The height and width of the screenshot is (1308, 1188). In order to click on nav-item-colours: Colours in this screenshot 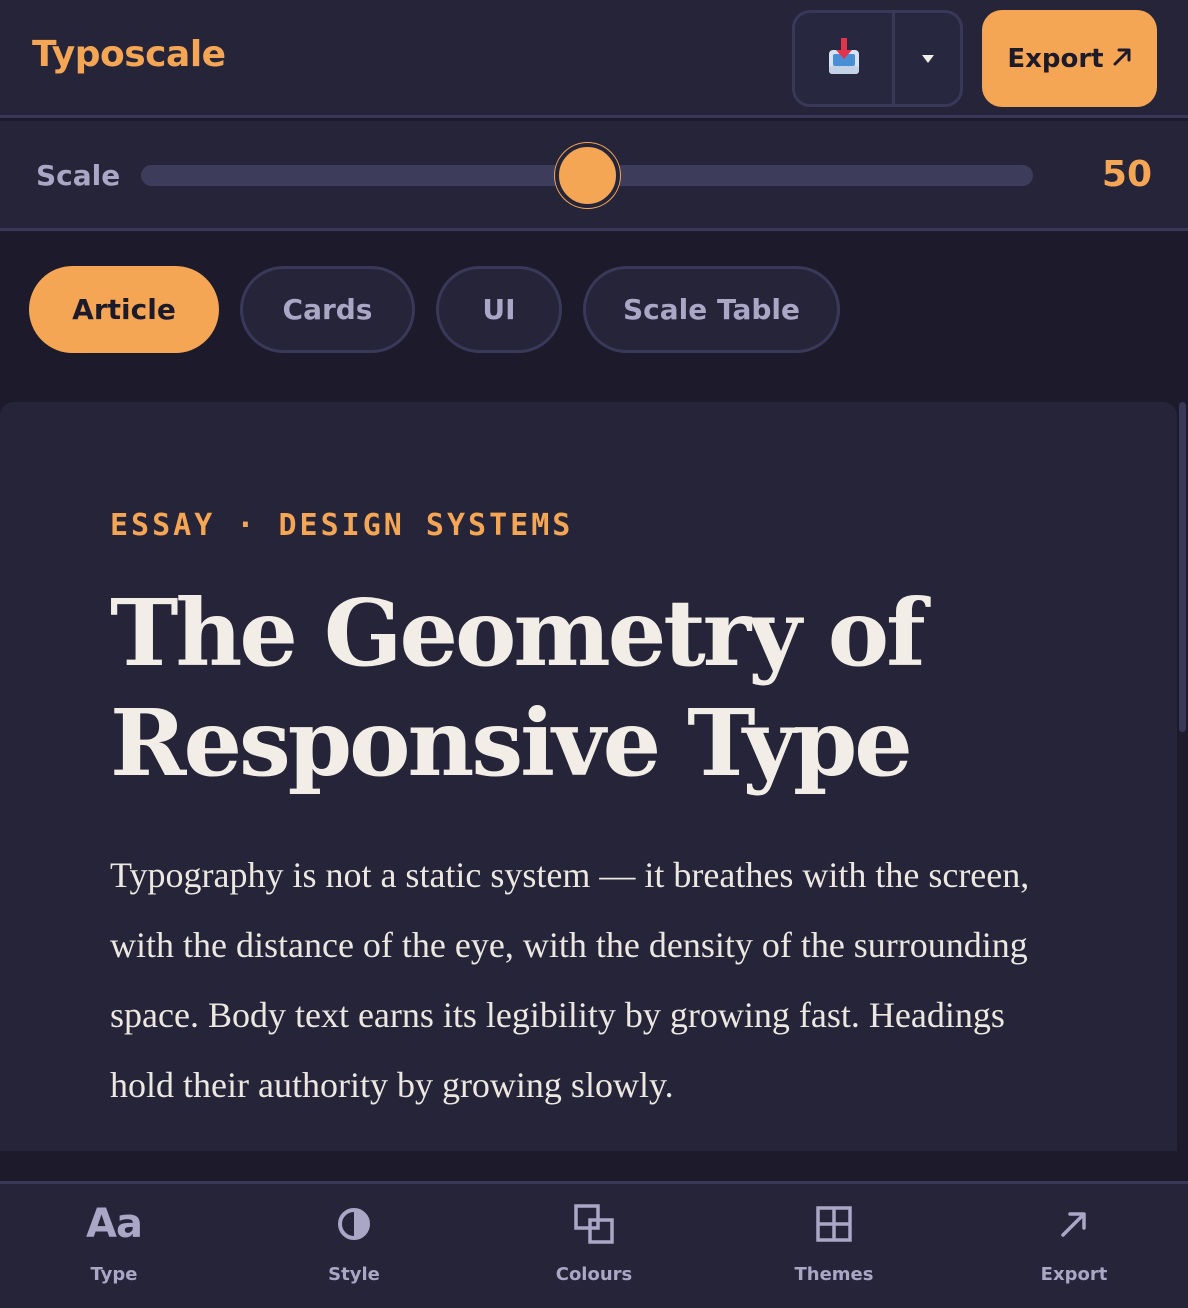, I will do `click(594, 1246)`.